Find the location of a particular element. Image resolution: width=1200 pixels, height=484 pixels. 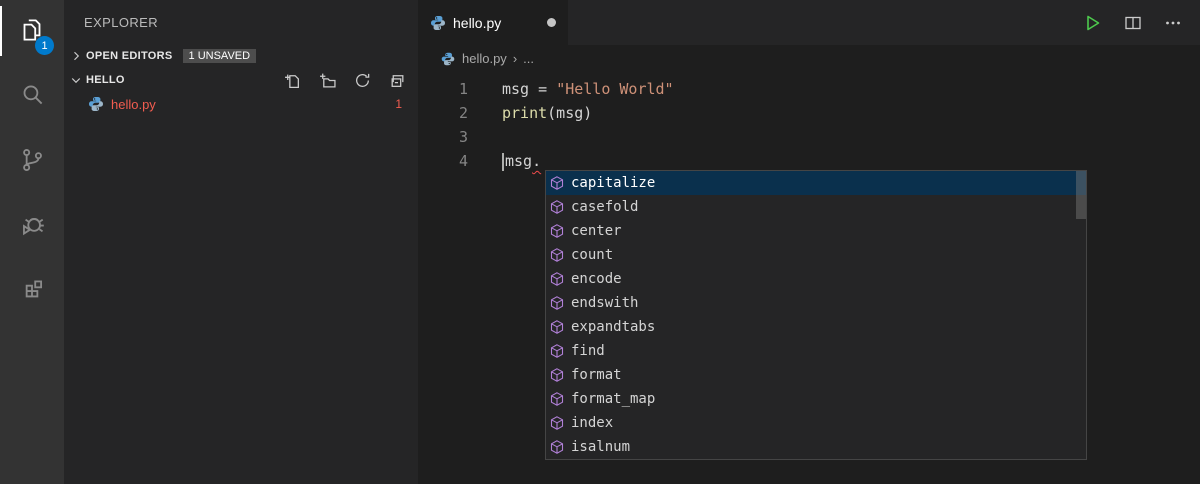

code-token: print is located at coordinates (525, 113).